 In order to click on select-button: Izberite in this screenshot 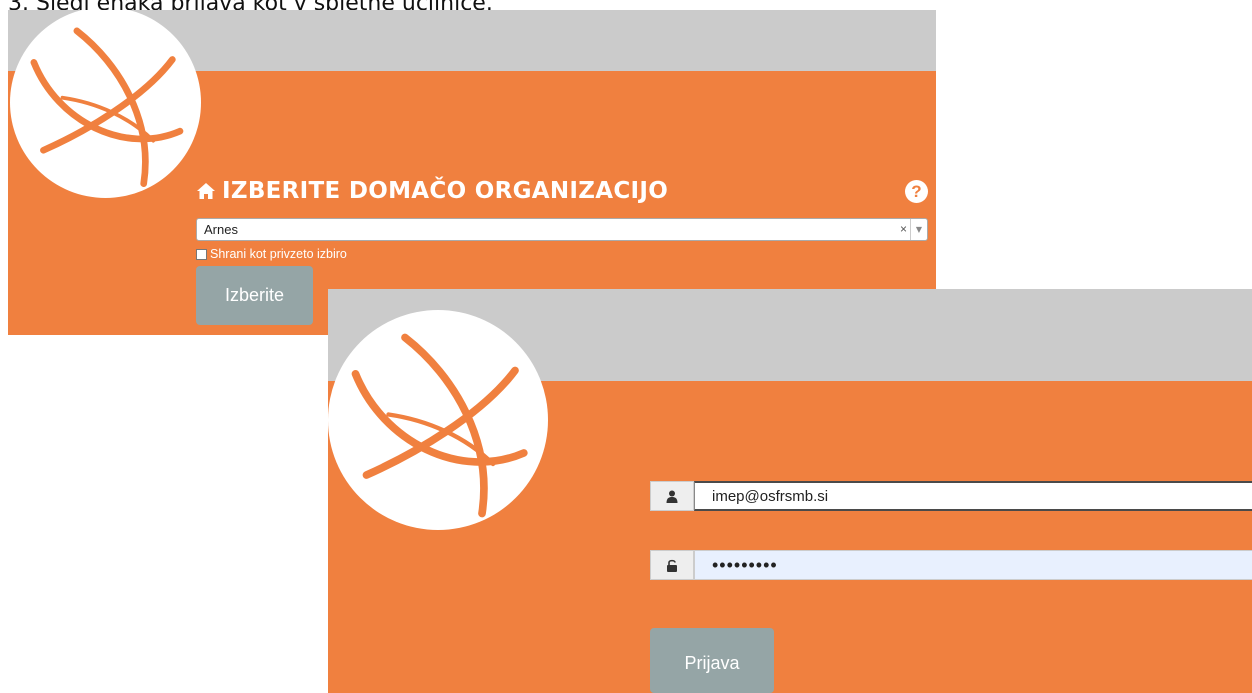, I will do `click(254, 295)`.